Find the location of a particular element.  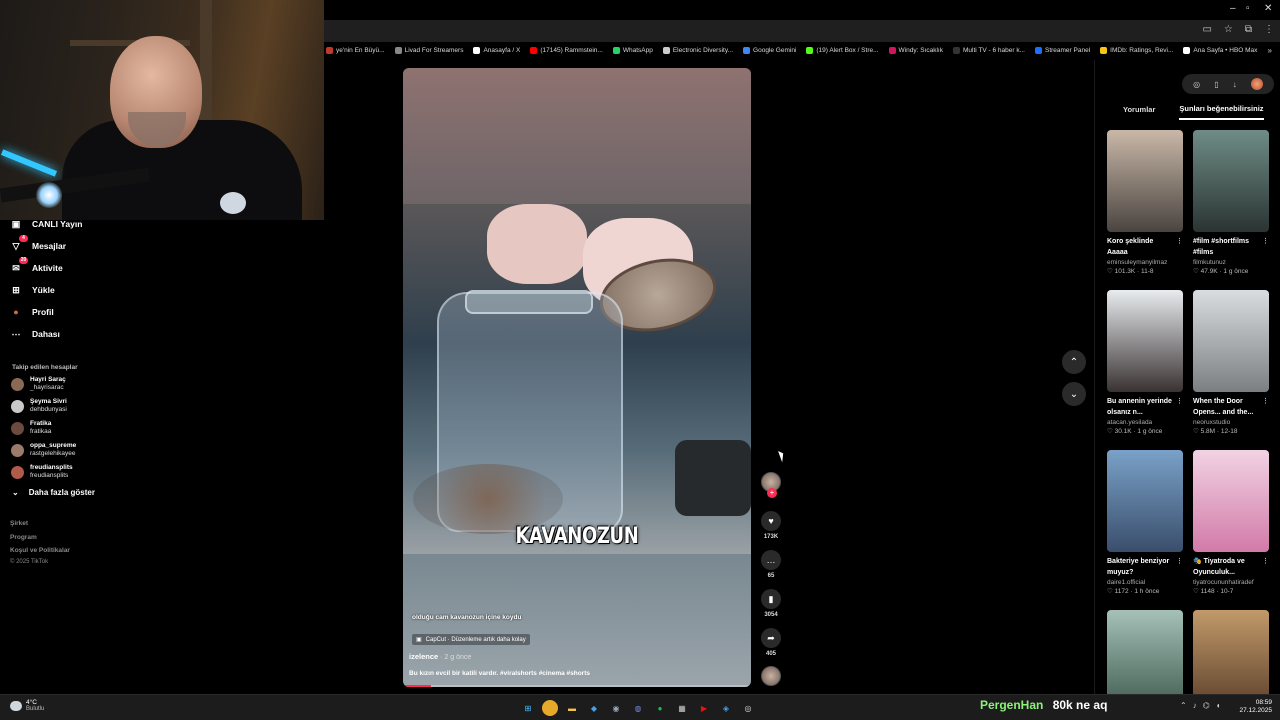

app-icon: ◈ is located at coordinates (726, 708).